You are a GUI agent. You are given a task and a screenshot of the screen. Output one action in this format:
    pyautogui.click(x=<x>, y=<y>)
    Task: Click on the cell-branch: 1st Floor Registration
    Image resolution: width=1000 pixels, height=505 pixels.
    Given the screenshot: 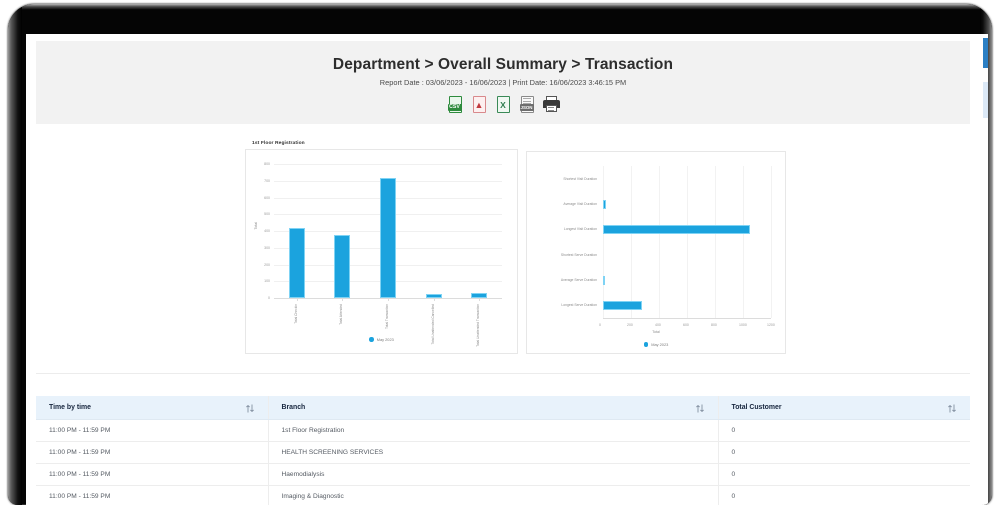 What is the action you would take?
    pyautogui.click(x=492, y=430)
    